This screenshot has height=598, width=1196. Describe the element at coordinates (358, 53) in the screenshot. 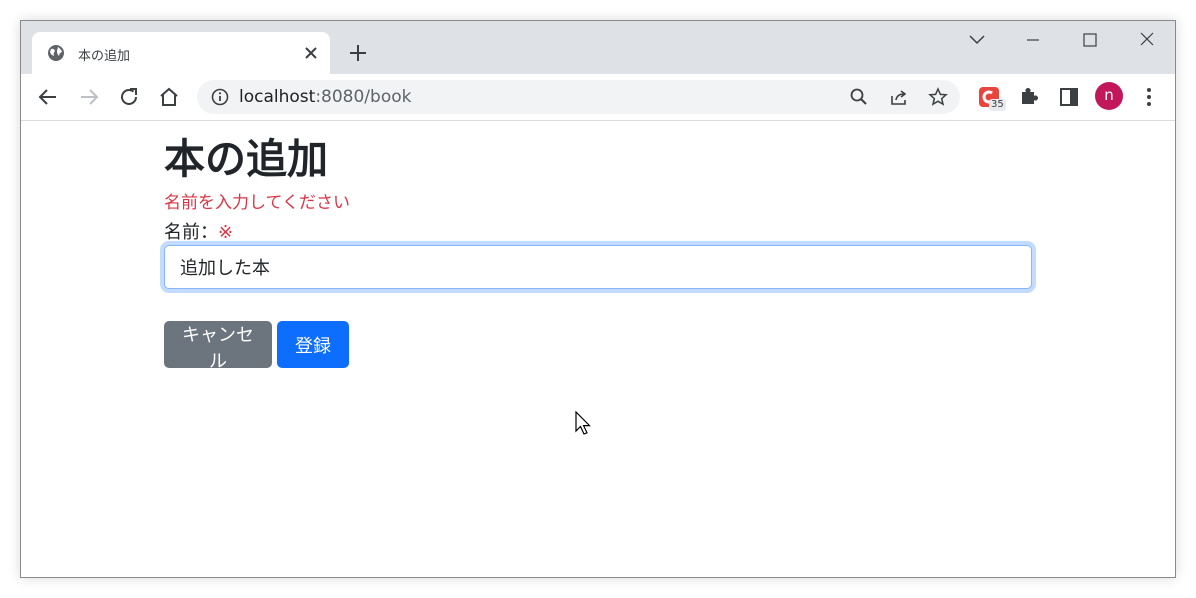

I see `new-tab-plus-icon` at that location.